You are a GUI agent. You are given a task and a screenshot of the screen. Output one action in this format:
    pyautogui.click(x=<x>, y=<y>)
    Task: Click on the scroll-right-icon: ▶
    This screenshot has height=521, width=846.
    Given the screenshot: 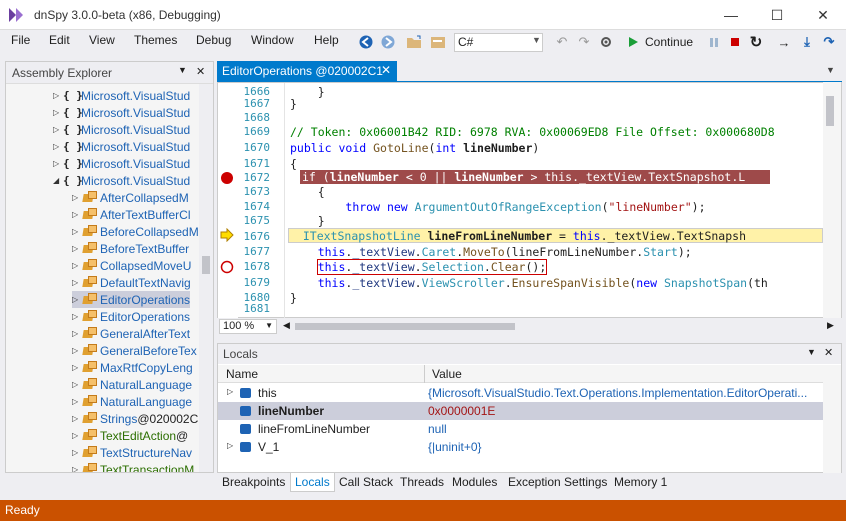 What is the action you would take?
    pyautogui.click(x=830, y=325)
    